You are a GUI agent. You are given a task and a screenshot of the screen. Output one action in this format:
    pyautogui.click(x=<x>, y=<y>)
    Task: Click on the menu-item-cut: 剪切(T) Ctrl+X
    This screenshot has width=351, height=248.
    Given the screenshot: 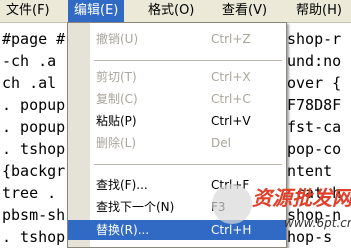 What is the action you would take?
    pyautogui.click(x=177, y=77)
    